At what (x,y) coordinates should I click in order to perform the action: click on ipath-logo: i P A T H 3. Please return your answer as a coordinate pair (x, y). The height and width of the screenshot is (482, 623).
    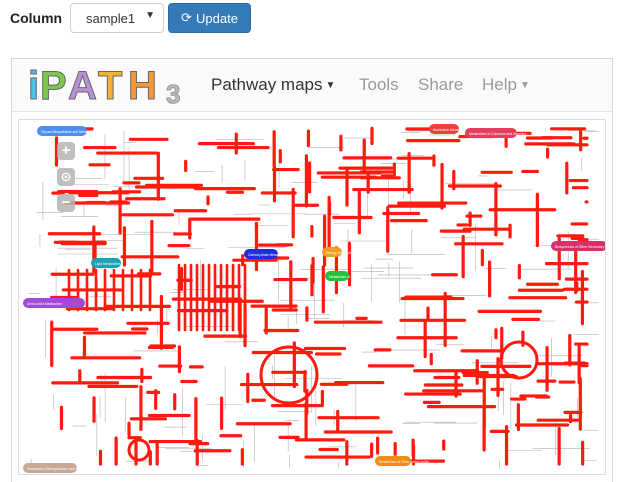
    Looking at the image, I should click on (113, 86).